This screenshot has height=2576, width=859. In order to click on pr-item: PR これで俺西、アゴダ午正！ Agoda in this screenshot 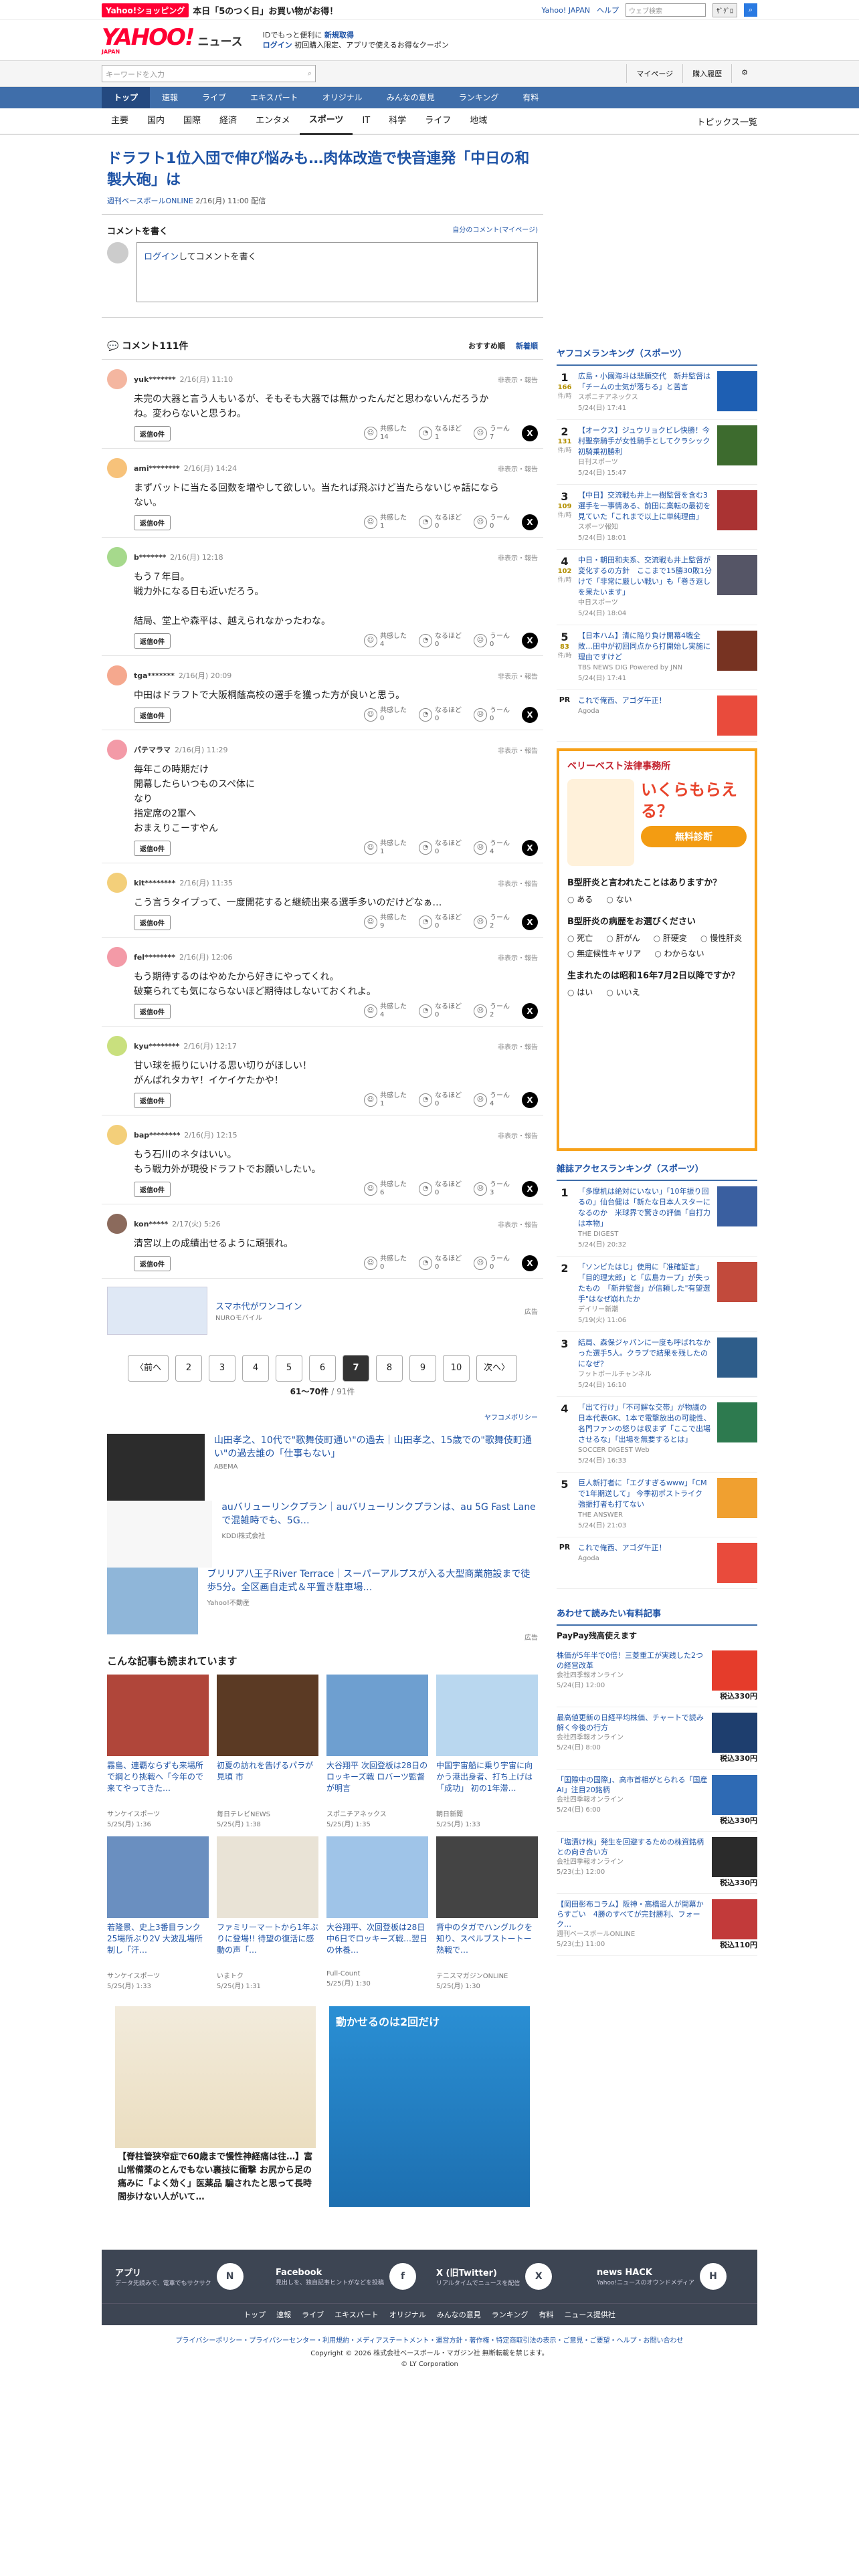, I will do `click(657, 1563)`.